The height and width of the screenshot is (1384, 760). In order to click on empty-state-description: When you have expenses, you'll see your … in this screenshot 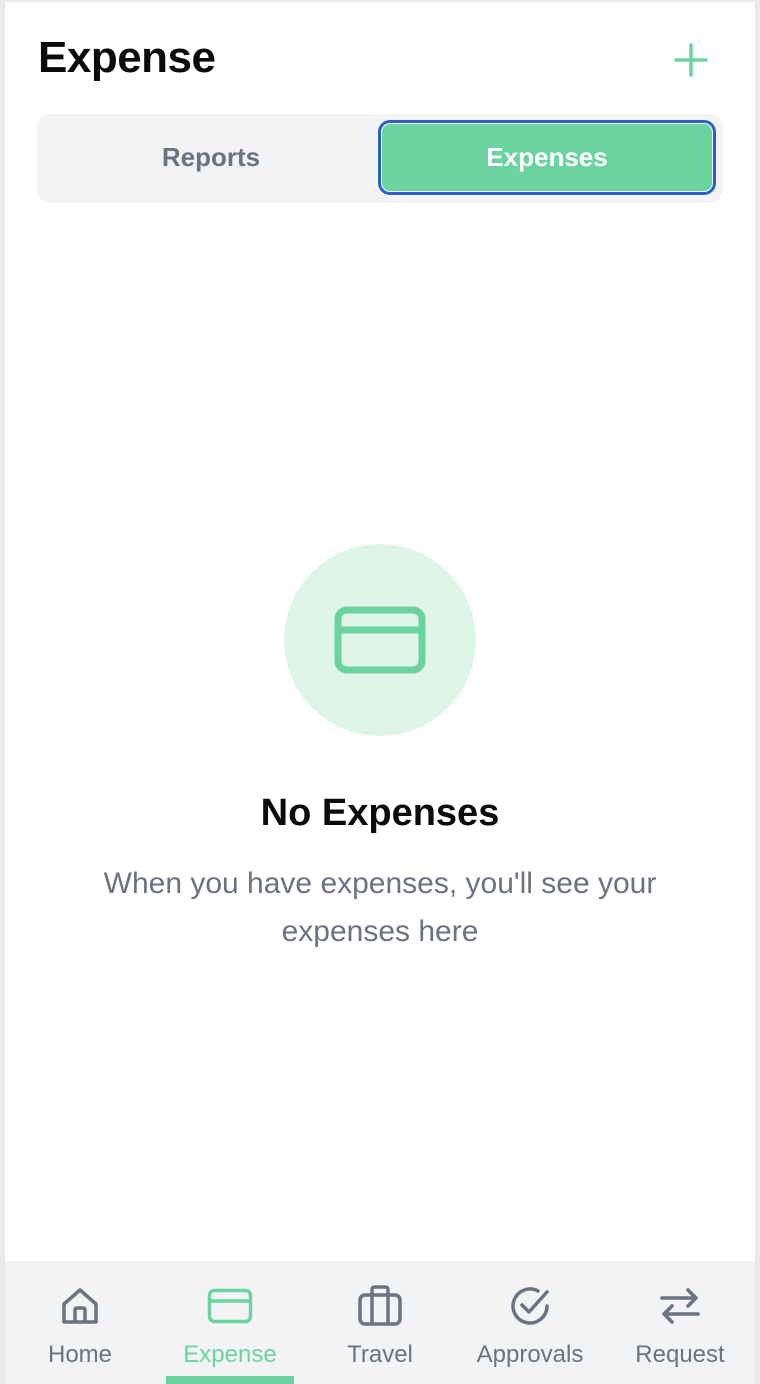, I will do `click(380, 907)`.